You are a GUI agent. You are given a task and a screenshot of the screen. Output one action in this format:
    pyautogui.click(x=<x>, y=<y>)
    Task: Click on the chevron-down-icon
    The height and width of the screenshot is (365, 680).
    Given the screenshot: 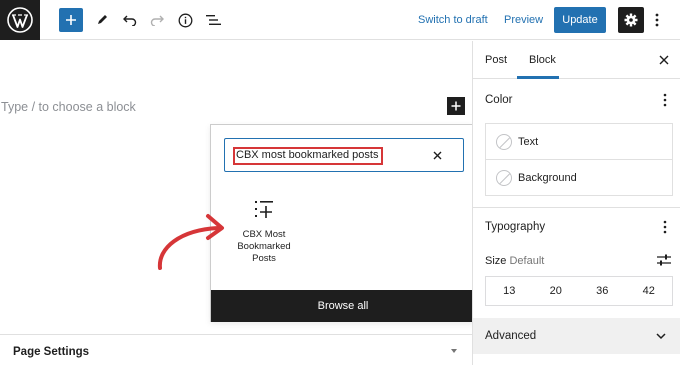 What is the action you would take?
    pyautogui.click(x=661, y=336)
    